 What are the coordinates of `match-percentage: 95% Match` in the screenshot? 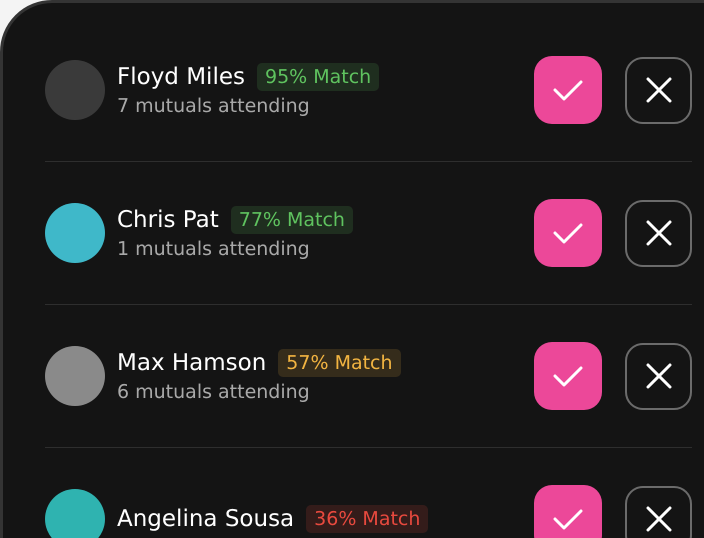 It's located at (318, 77).